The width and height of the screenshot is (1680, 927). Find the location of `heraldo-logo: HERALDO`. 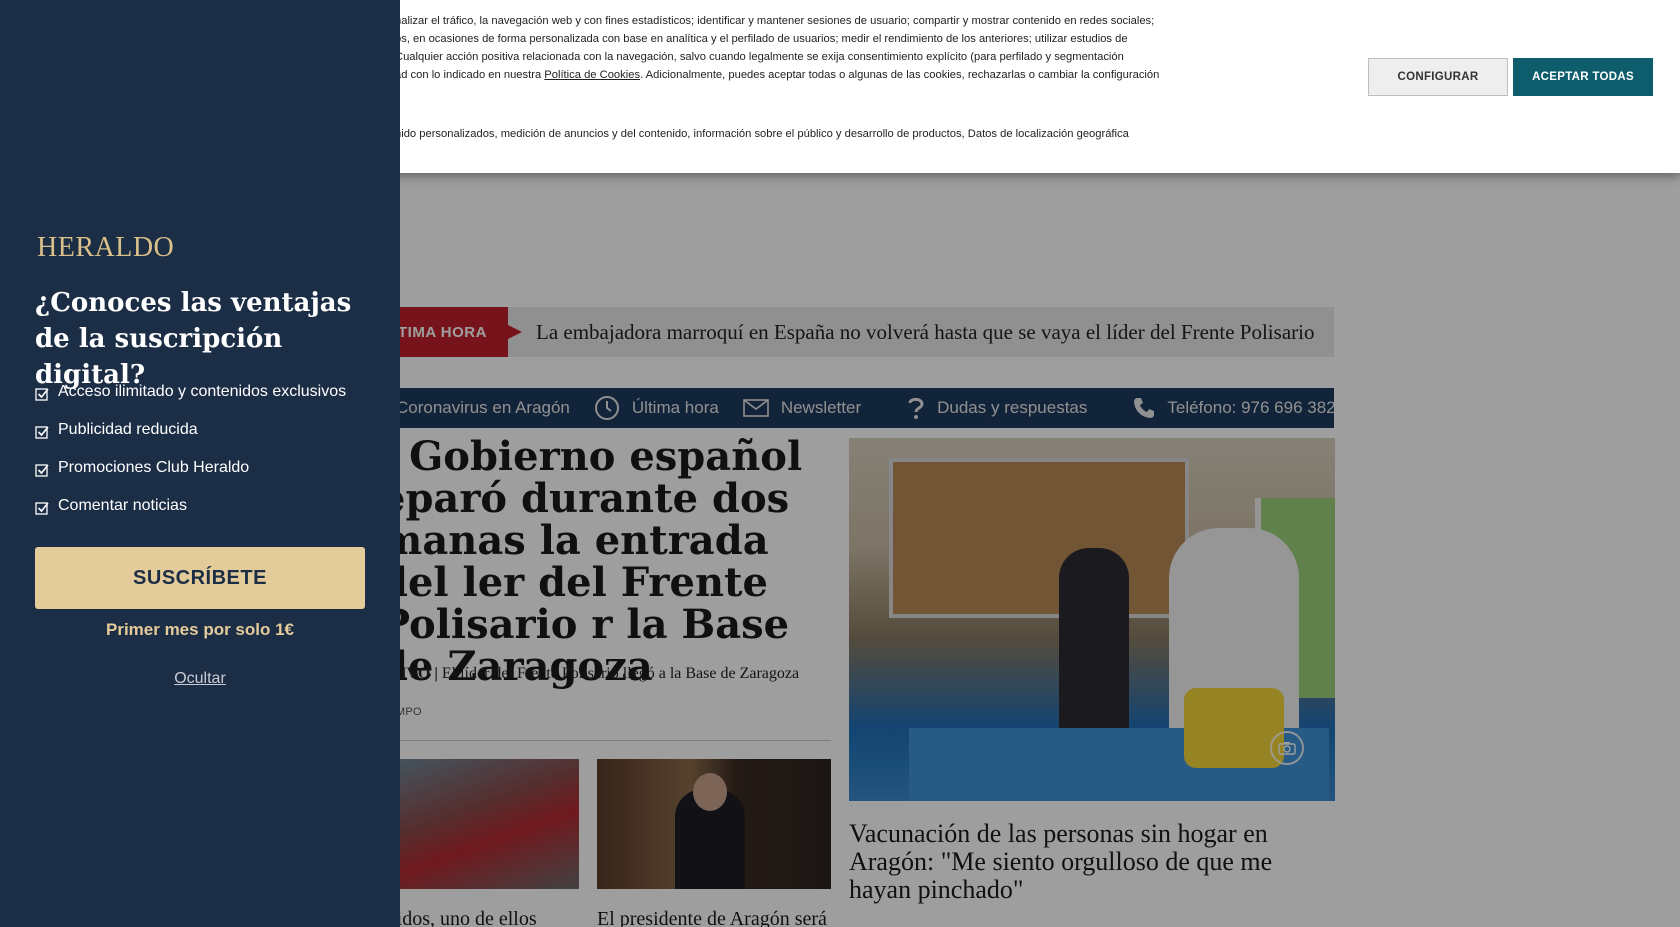

heraldo-logo: HERALDO is located at coordinates (106, 247).